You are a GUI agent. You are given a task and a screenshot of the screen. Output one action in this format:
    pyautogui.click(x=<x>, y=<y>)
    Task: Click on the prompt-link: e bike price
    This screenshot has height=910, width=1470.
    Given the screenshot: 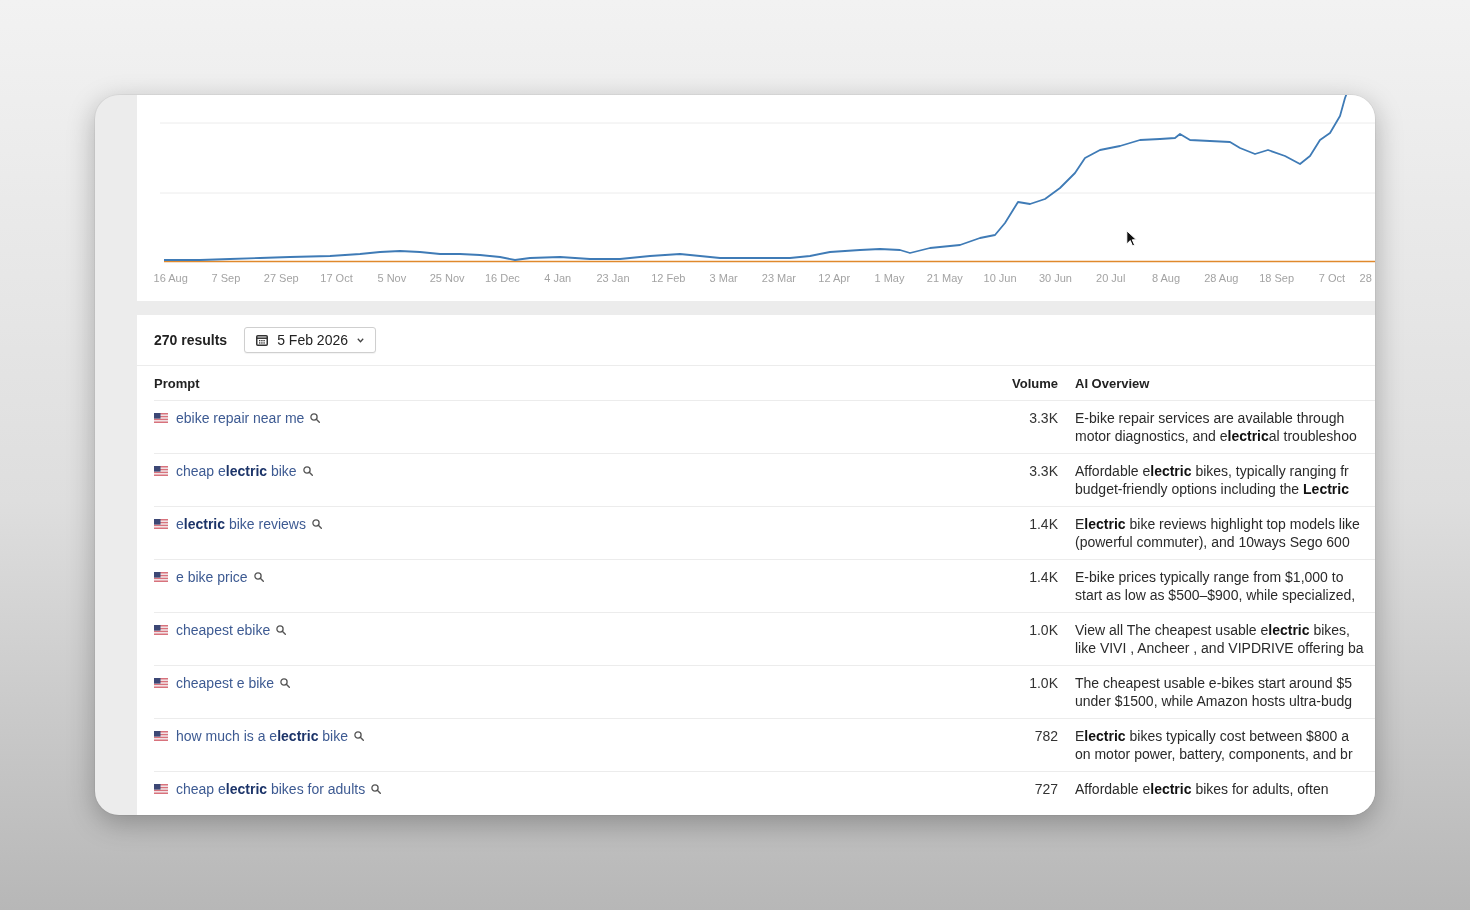 What is the action you would take?
    pyautogui.click(x=212, y=577)
    